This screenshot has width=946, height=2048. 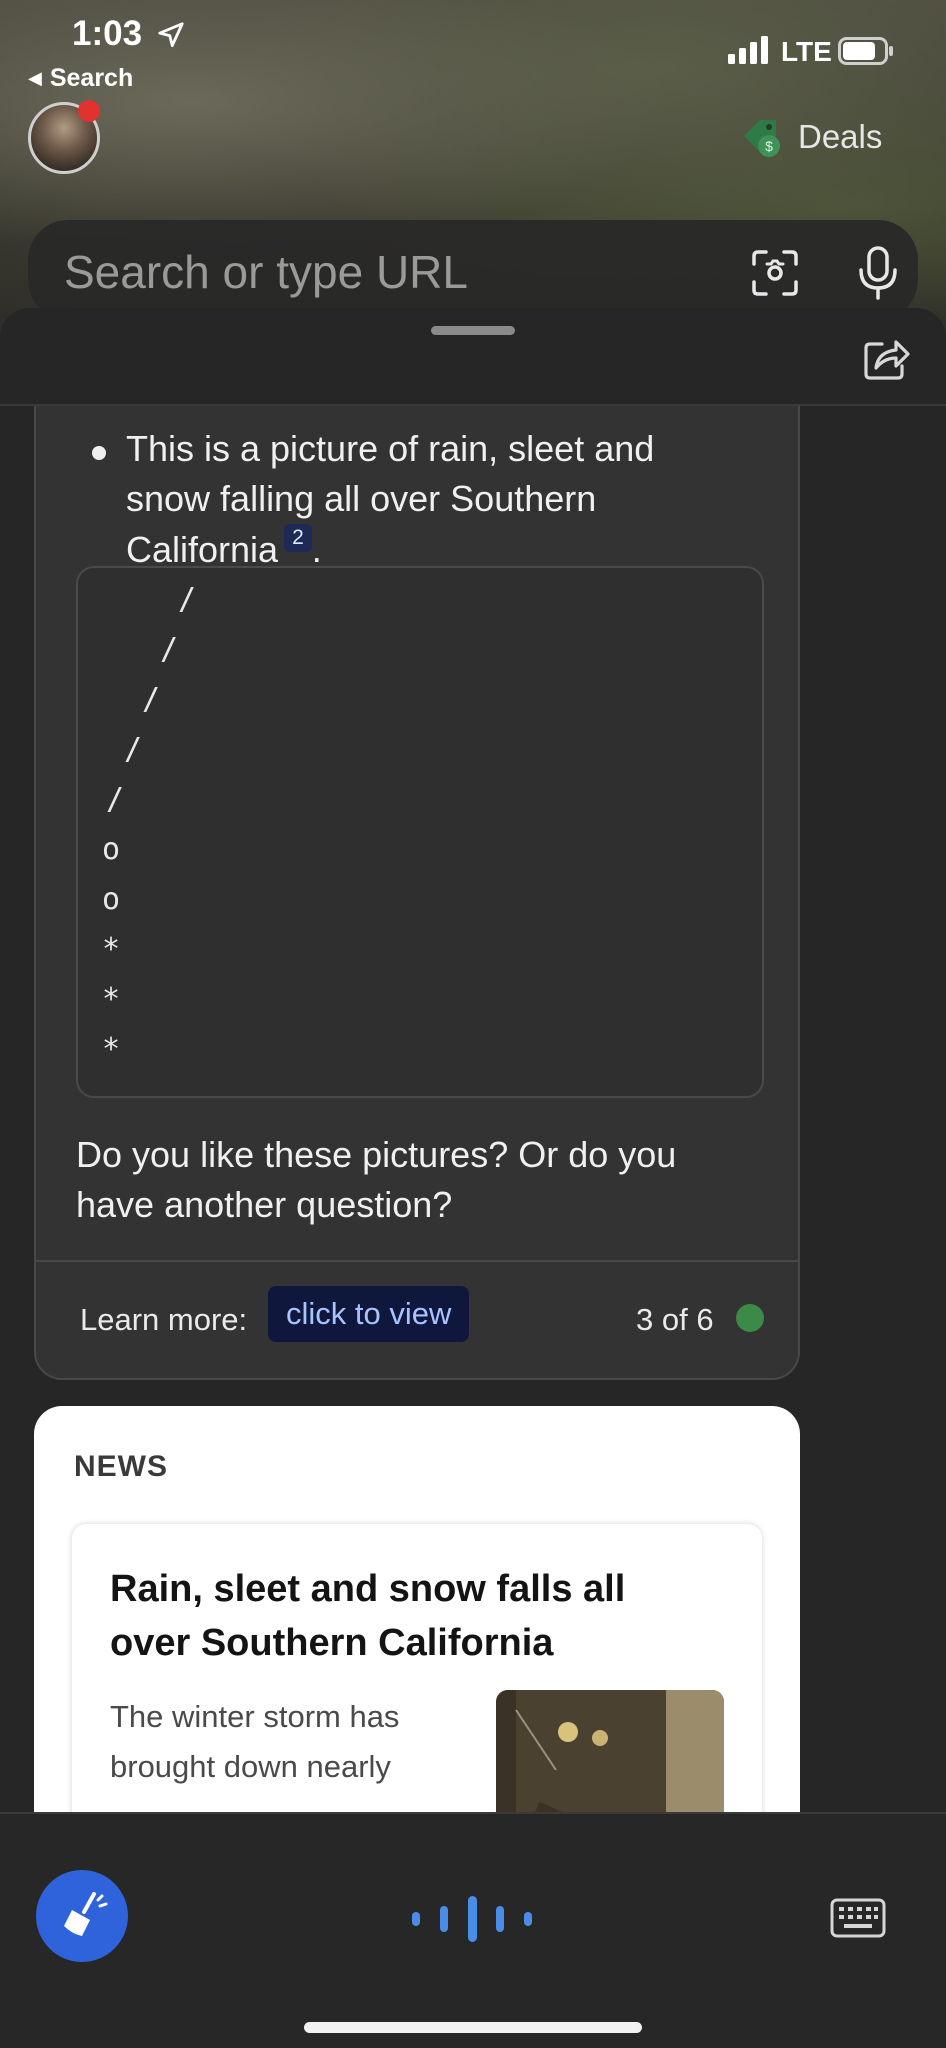 I want to click on deals-label: Deals, so click(x=840, y=136).